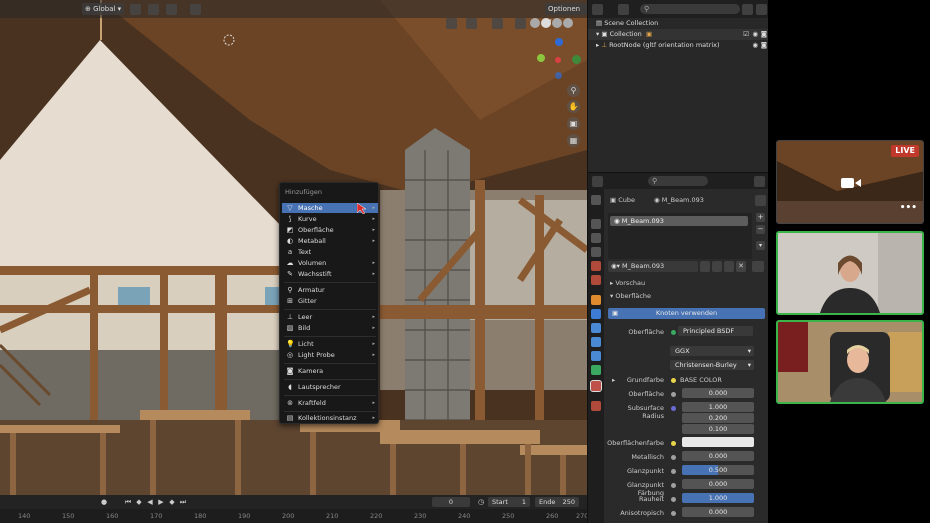 This screenshot has width=930, height=523. I want to click on constraints-tab-icon, so click(596, 356).